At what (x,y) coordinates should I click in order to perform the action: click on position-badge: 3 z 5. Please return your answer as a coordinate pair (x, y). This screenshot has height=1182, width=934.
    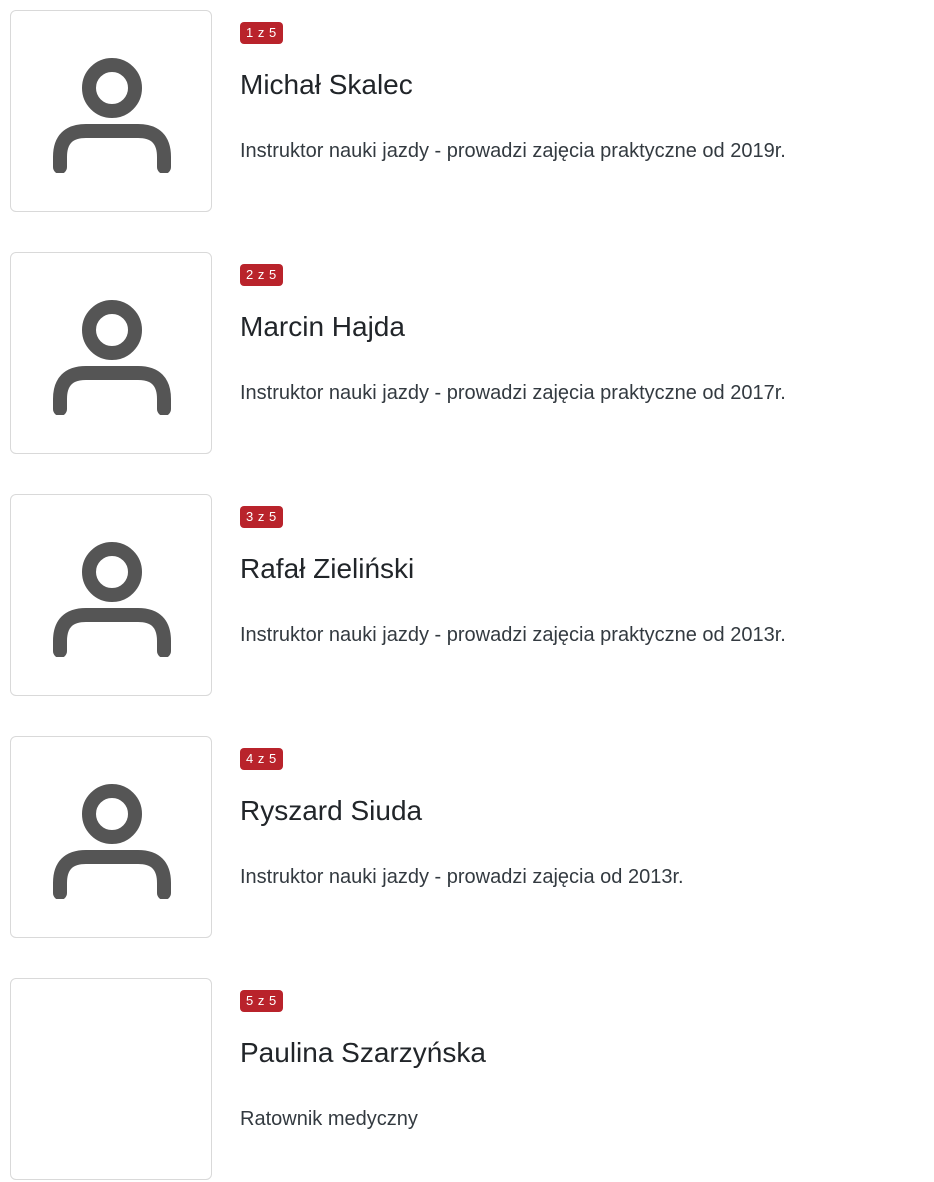
    Looking at the image, I should click on (261, 517).